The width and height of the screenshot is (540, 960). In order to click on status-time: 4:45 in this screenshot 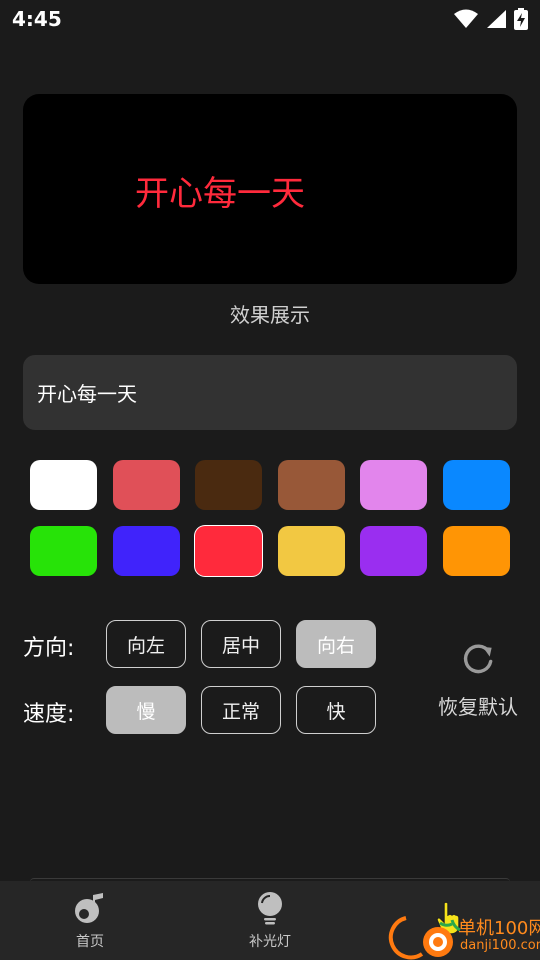, I will do `click(37, 19)`.